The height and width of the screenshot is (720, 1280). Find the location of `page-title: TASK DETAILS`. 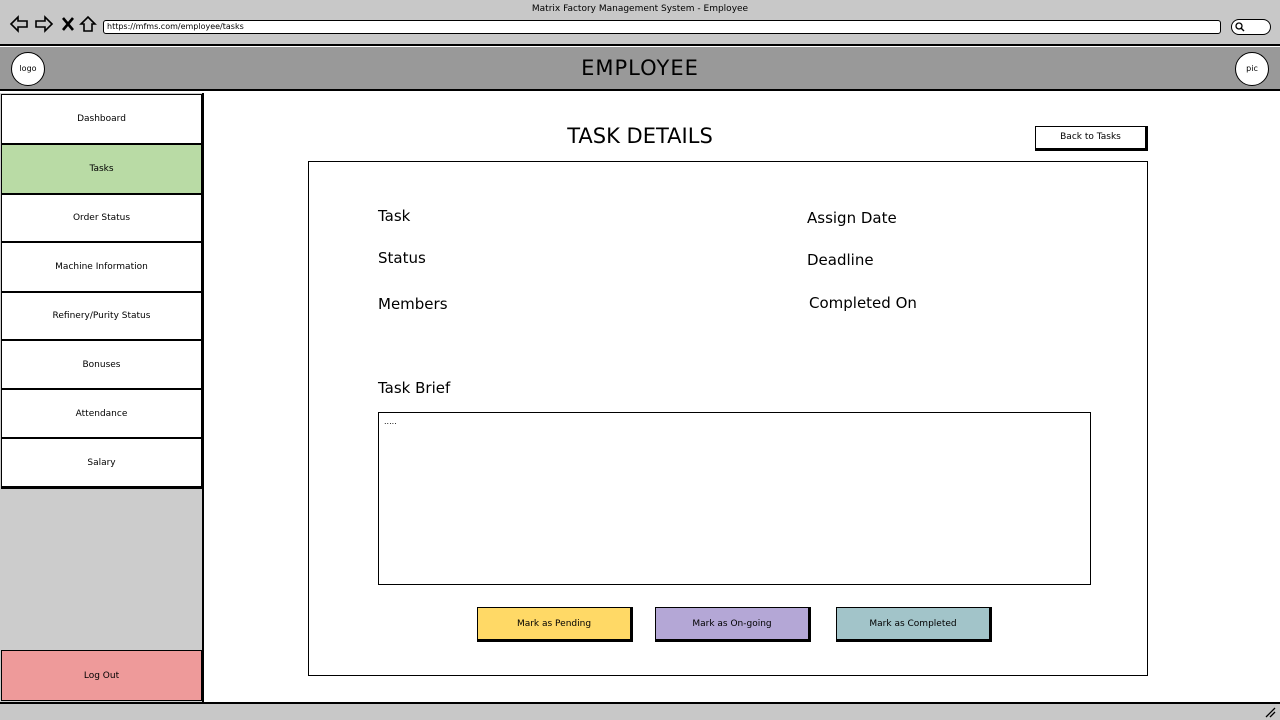

page-title: TASK DETAILS is located at coordinates (640, 136).